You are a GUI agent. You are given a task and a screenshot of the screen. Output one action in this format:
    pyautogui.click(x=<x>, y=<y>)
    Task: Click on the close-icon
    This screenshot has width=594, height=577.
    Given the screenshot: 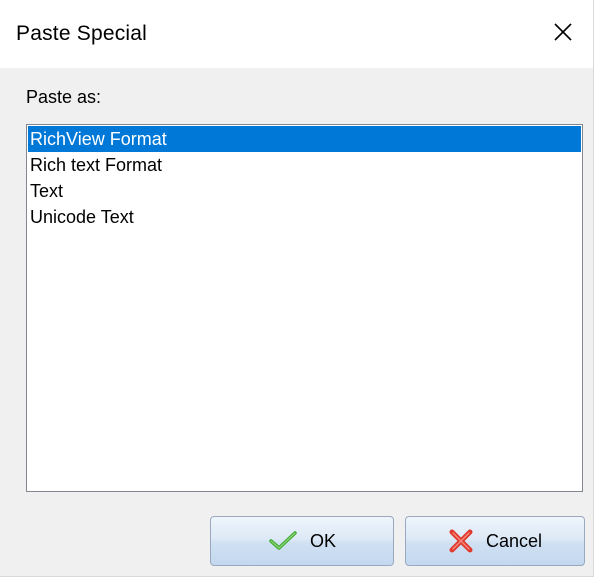 What is the action you would take?
    pyautogui.click(x=563, y=34)
    